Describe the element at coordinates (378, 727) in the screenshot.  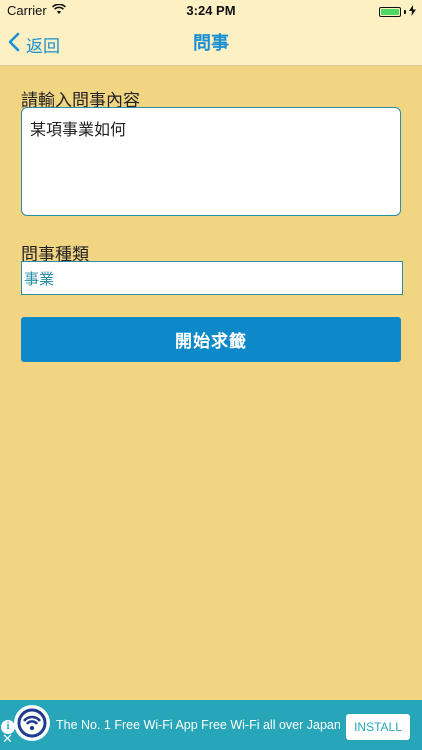
I see `install-button: INSTALL` at that location.